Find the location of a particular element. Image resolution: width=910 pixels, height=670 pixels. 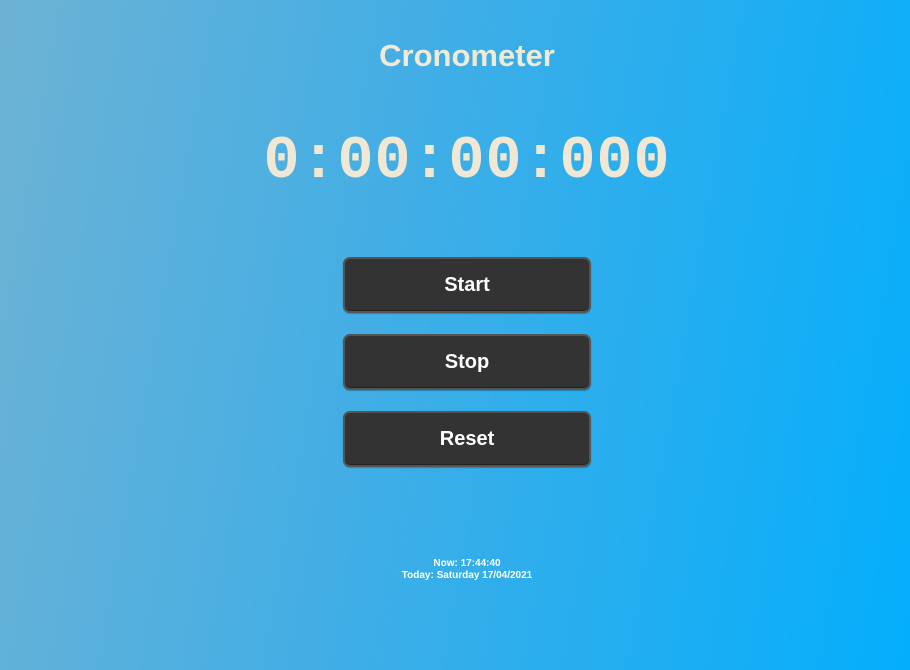

start-button: Start is located at coordinates (467, 285).